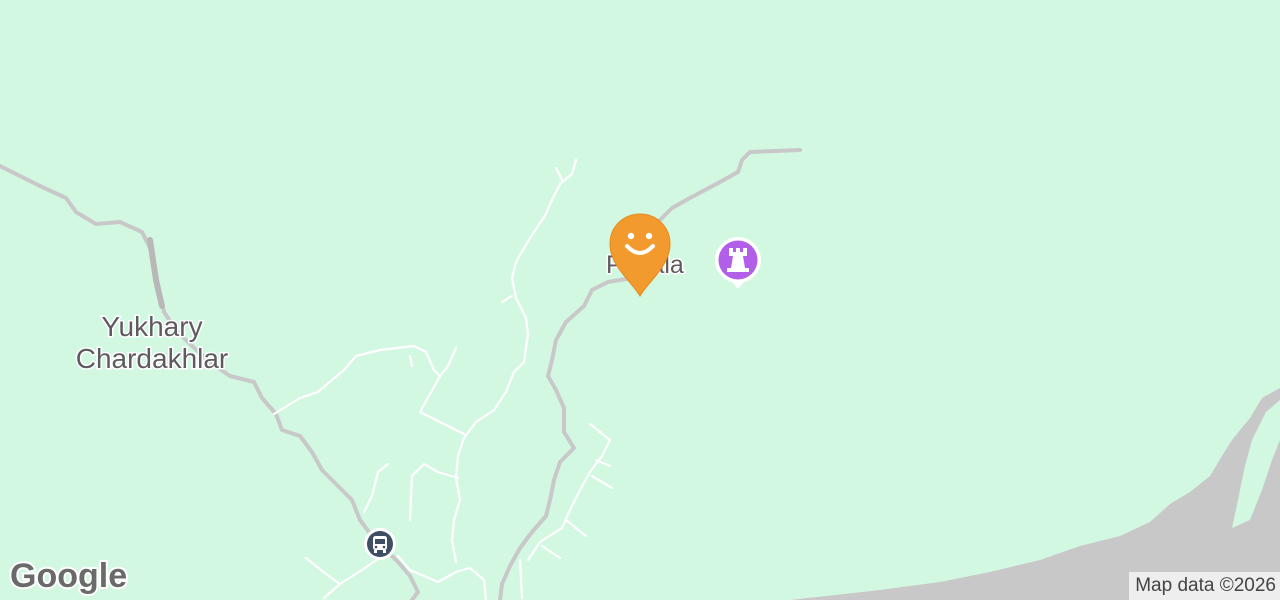 The image size is (1280, 600). Describe the element at coordinates (151, 326) in the screenshot. I see `place-label-yukhary-line1: Yukhary` at that location.